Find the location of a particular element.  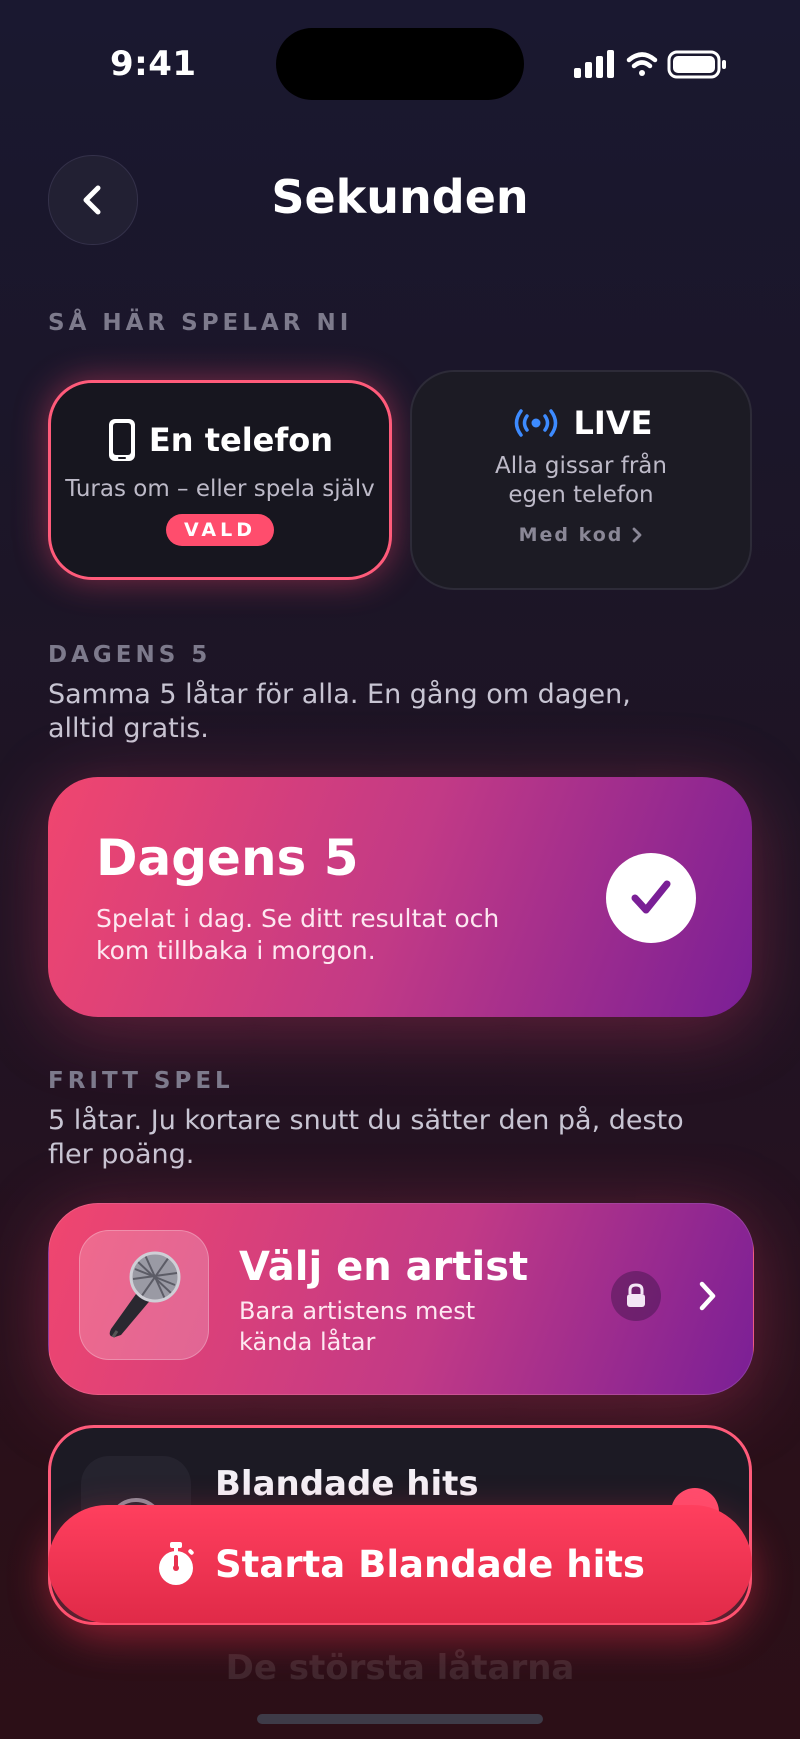

start-button: Starta Blandade hits is located at coordinates (400, 1564).